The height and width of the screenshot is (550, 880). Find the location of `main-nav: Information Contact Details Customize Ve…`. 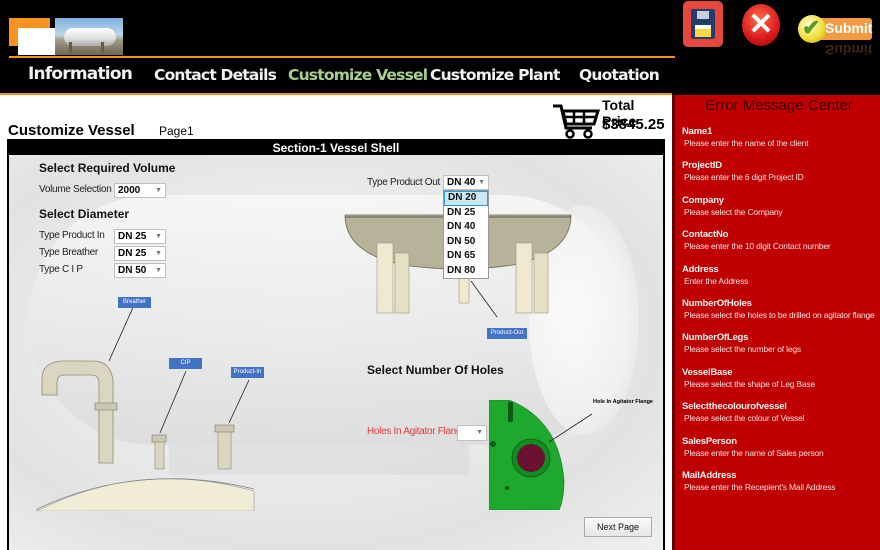

main-nav: Information Contact Details Customize Ve… is located at coordinates (337, 75).